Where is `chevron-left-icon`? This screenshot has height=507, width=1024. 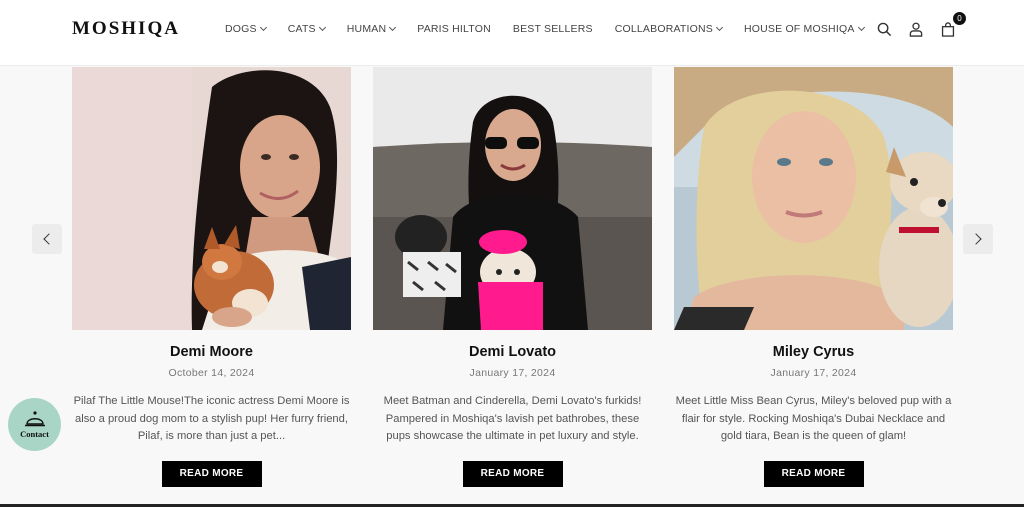
chevron-left-icon is located at coordinates (49, 239).